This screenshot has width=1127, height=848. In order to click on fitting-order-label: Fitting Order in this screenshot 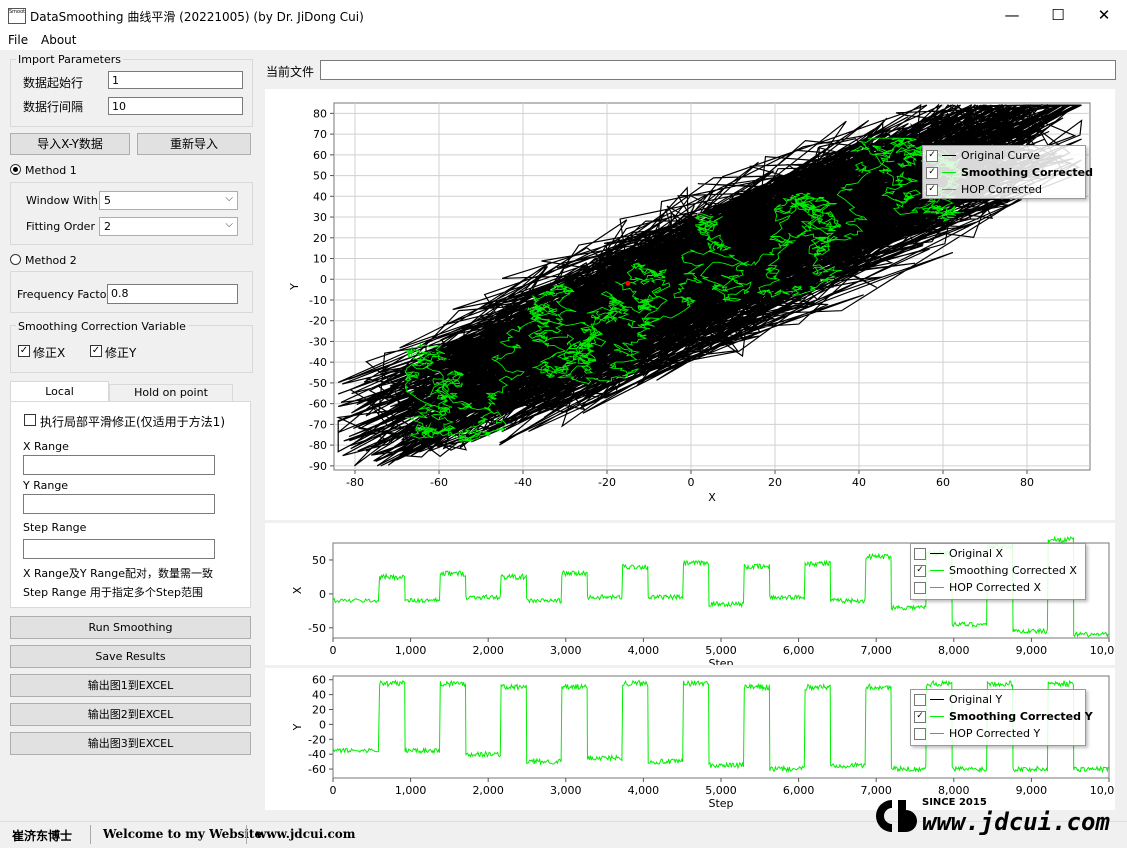, I will do `click(60, 226)`.